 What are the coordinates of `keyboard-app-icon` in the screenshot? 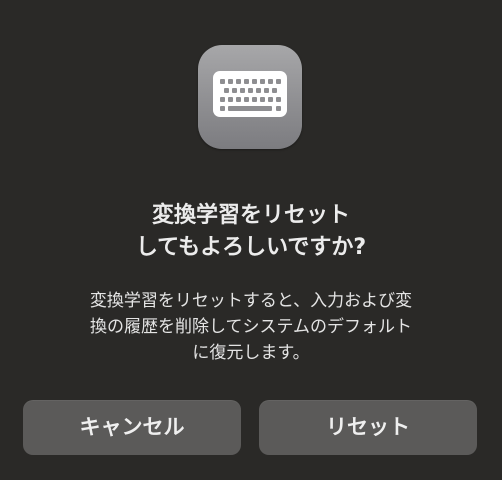 It's located at (250, 97).